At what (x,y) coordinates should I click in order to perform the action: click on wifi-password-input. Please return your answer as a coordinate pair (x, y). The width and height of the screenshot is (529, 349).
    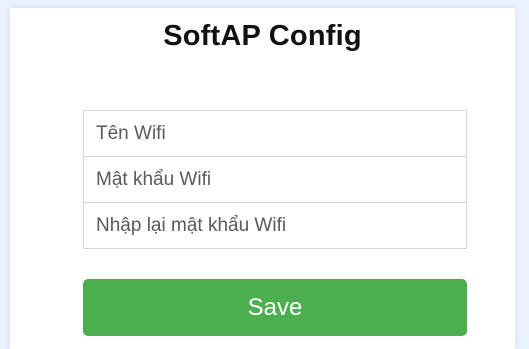
    Looking at the image, I should click on (275, 179).